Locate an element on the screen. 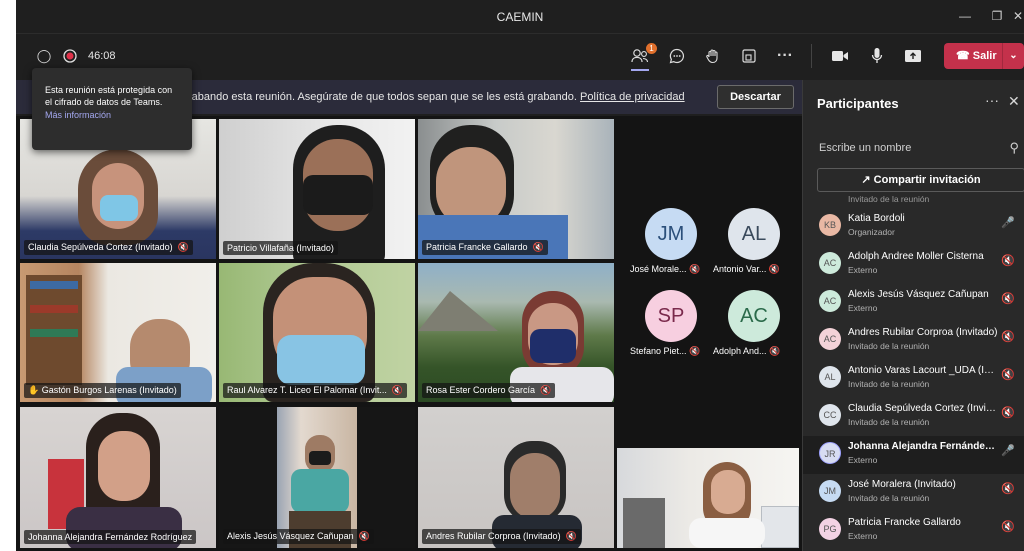  avatar-tile: SP Stefano Piet... 🔇 is located at coordinates (670, 323).